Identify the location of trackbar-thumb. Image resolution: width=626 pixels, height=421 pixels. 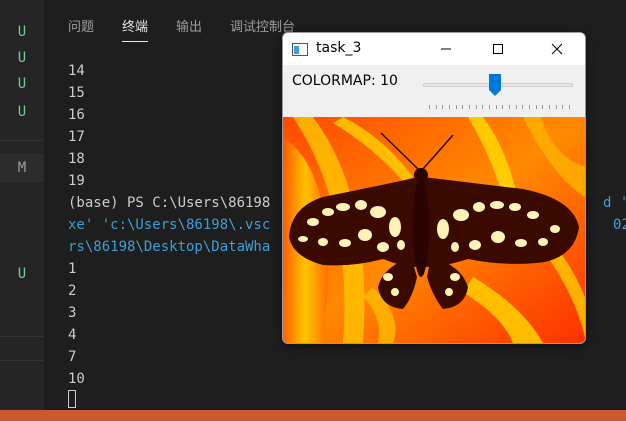
(495, 85).